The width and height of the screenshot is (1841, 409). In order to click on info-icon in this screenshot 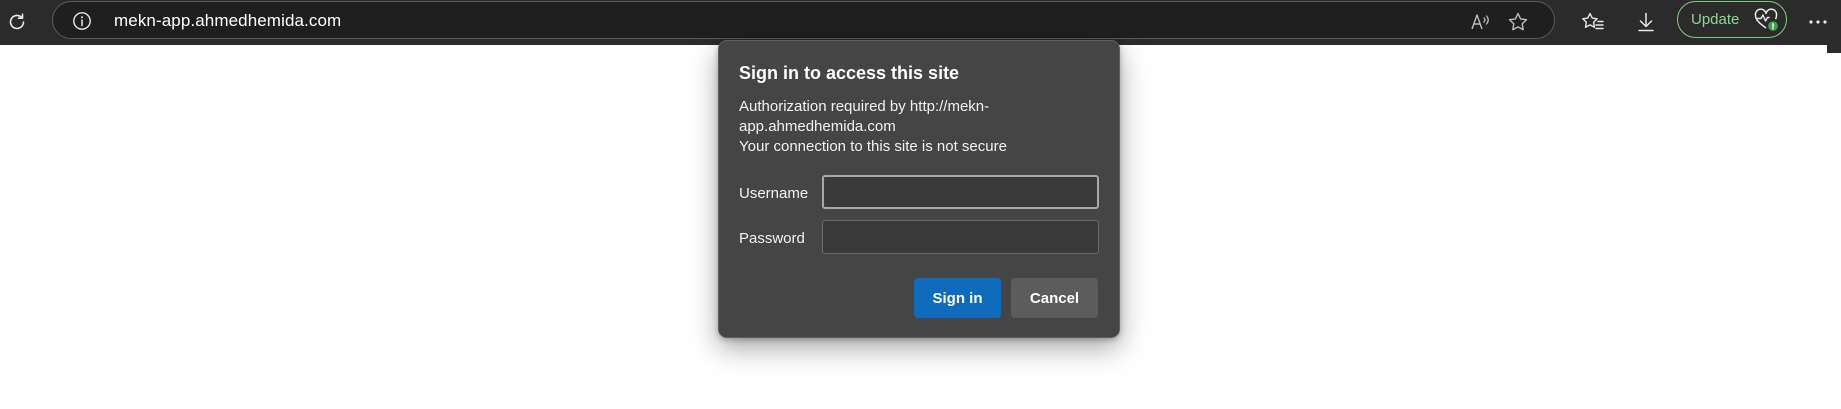, I will do `click(82, 21)`.